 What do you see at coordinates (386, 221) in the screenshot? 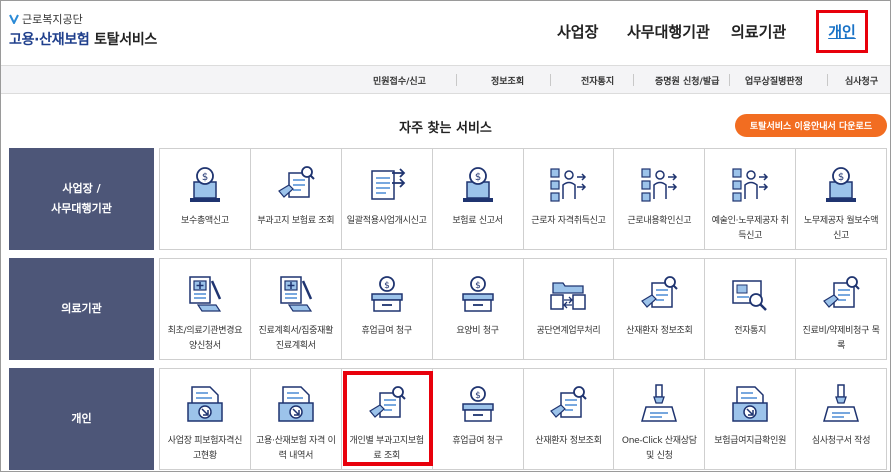
I see `service-tile-label: 일괄적용사업개시신고` at bounding box center [386, 221].